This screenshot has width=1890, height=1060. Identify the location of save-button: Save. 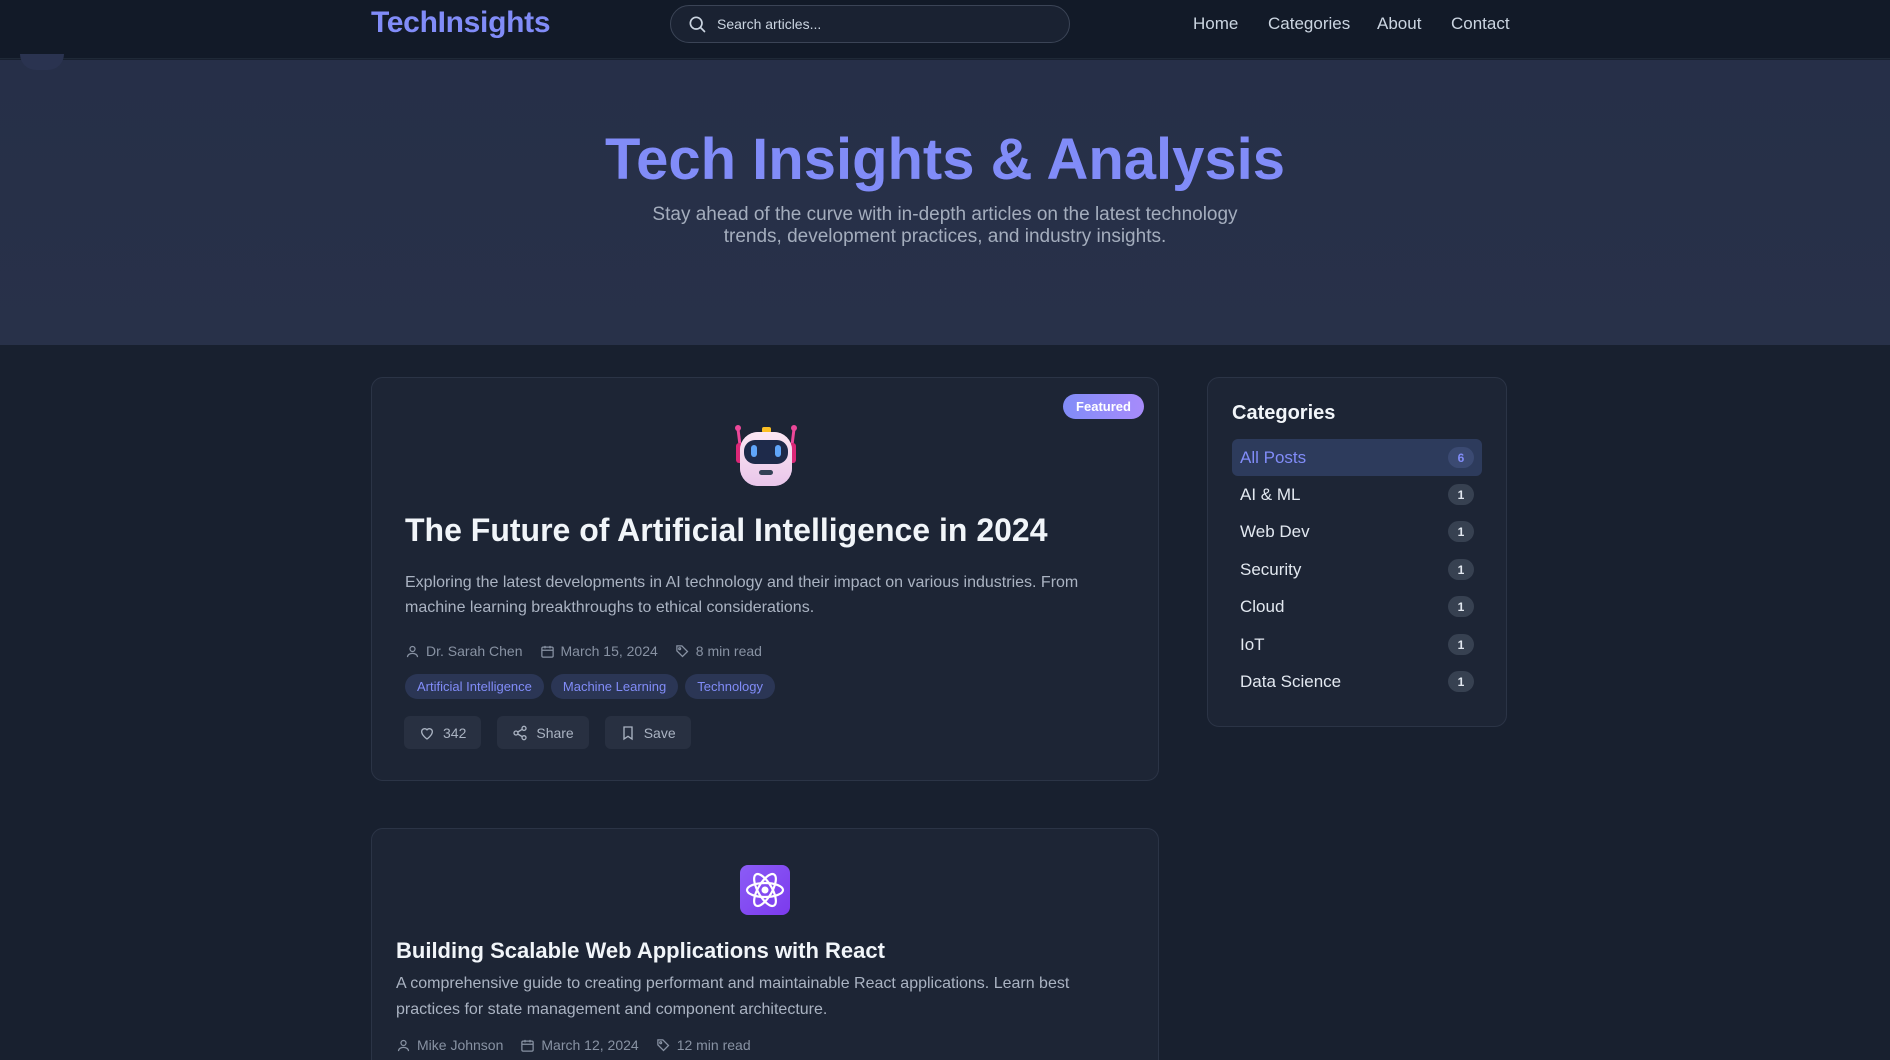
(647, 732).